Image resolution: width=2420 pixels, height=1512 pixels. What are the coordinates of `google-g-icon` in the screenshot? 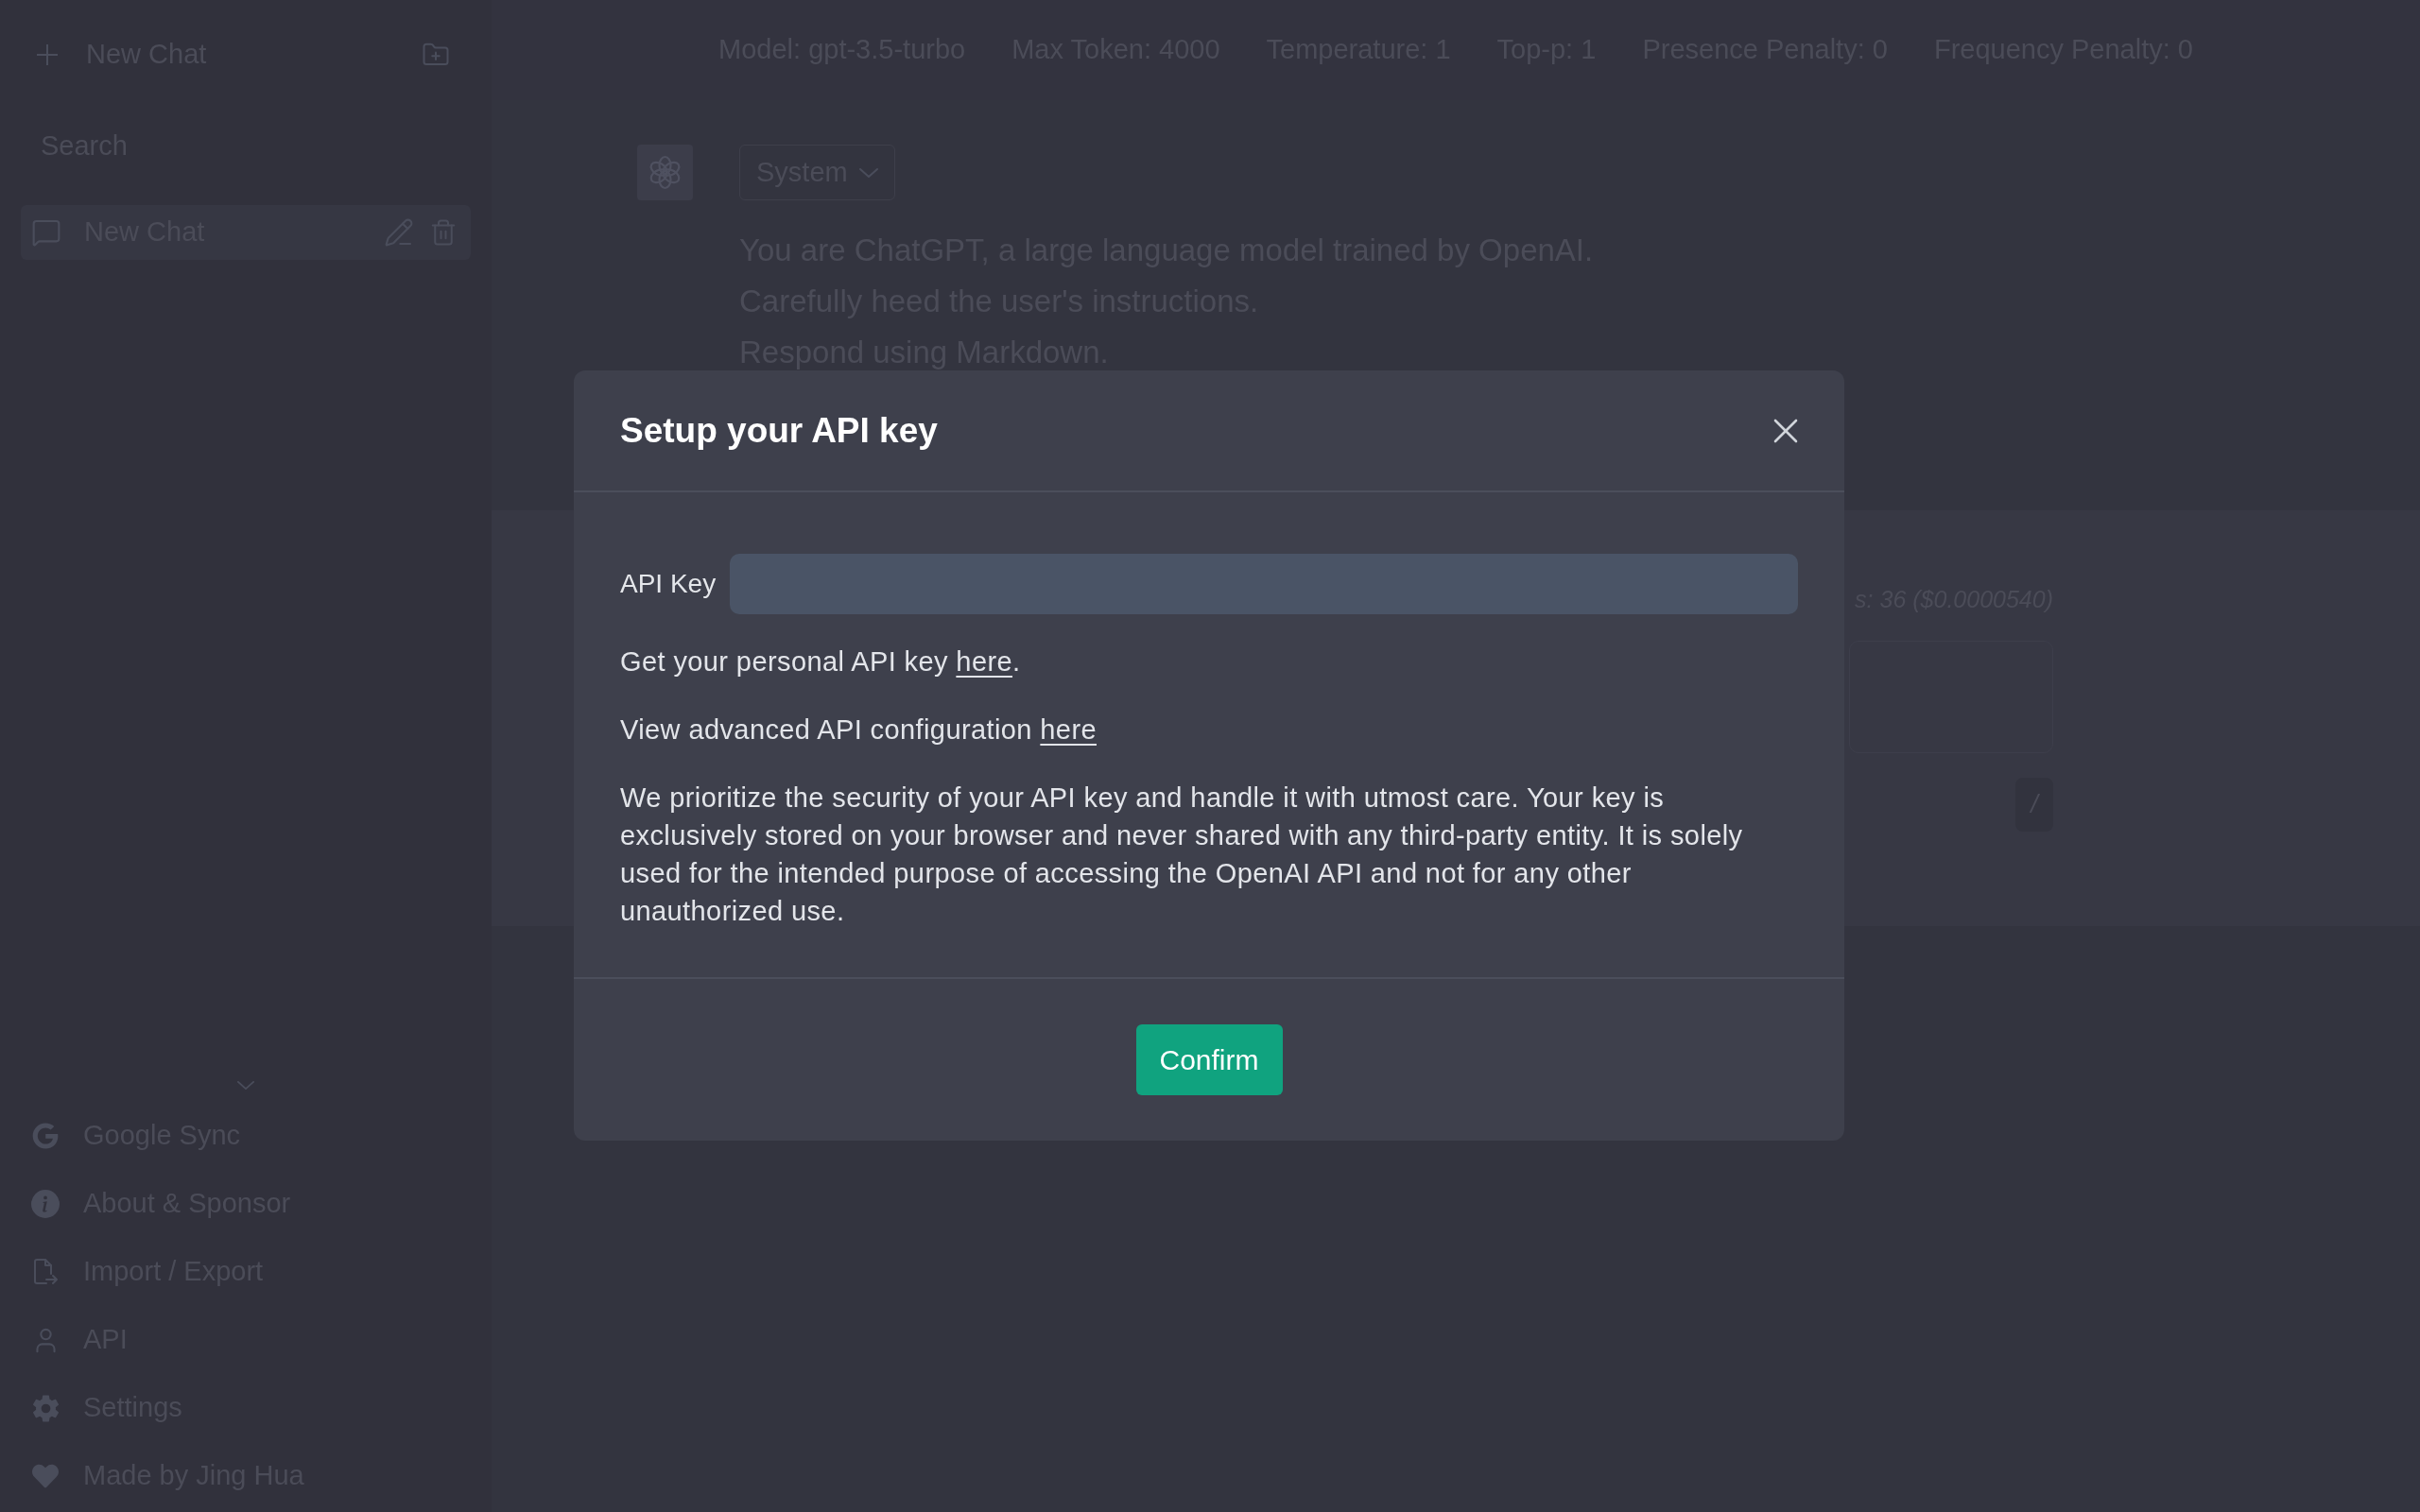 It's located at (45, 1136).